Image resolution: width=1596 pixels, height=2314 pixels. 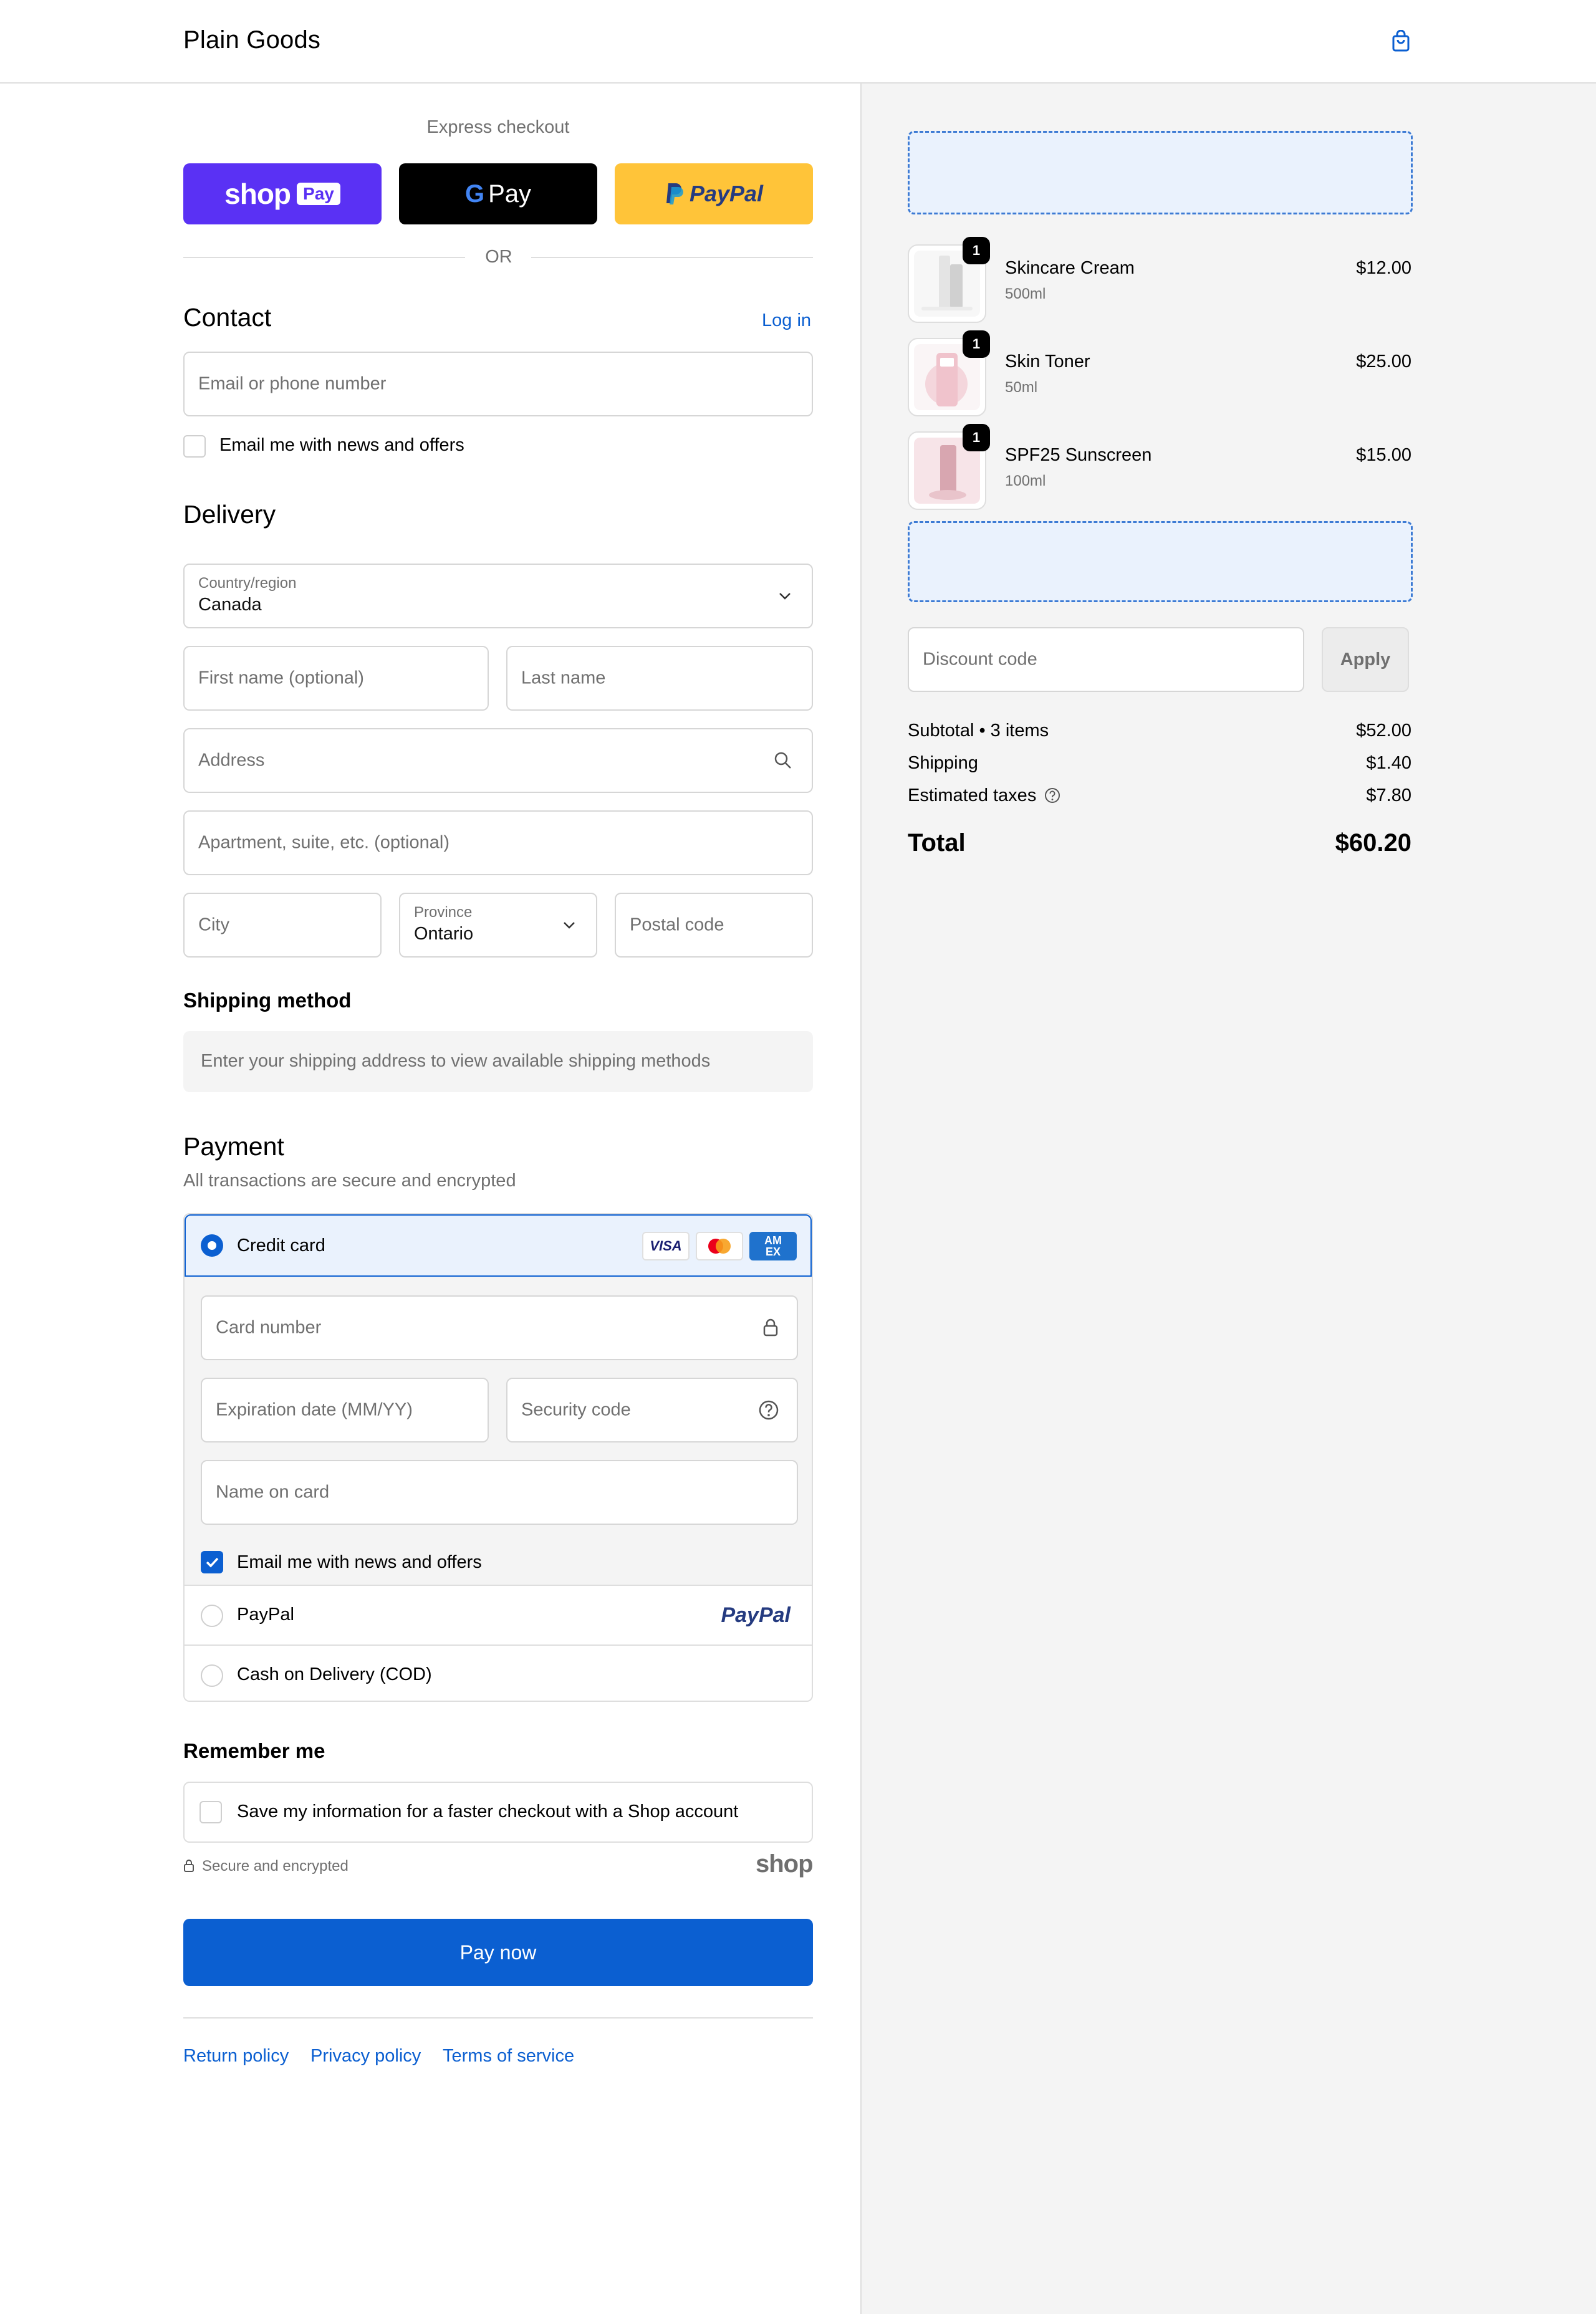 What do you see at coordinates (498, 596) in the screenshot?
I see `country-select: Country/region Canada` at bounding box center [498, 596].